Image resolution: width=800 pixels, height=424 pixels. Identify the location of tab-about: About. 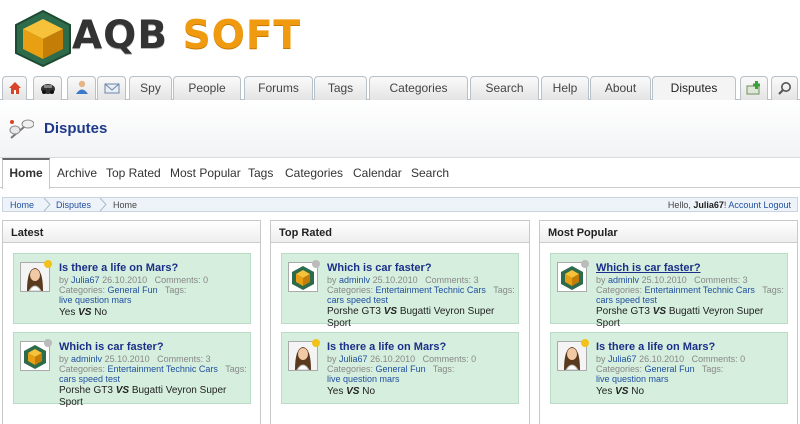
(620, 88).